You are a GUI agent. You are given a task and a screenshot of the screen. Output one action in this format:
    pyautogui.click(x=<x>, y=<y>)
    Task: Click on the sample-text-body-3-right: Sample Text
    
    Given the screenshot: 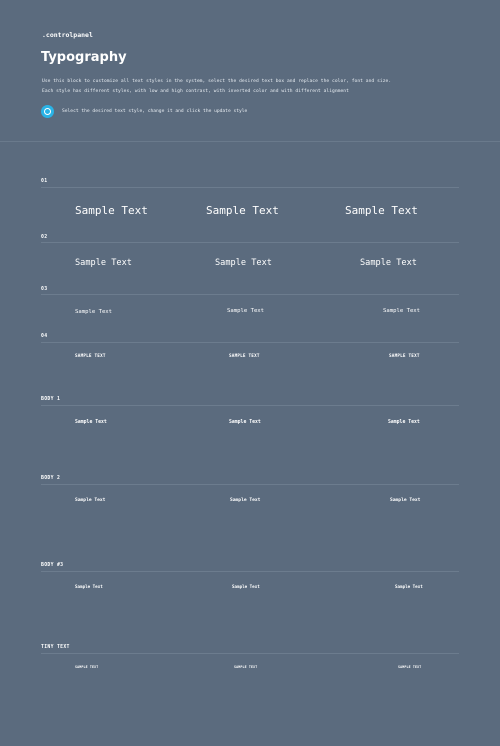 What is the action you would take?
    pyautogui.click(x=409, y=586)
    